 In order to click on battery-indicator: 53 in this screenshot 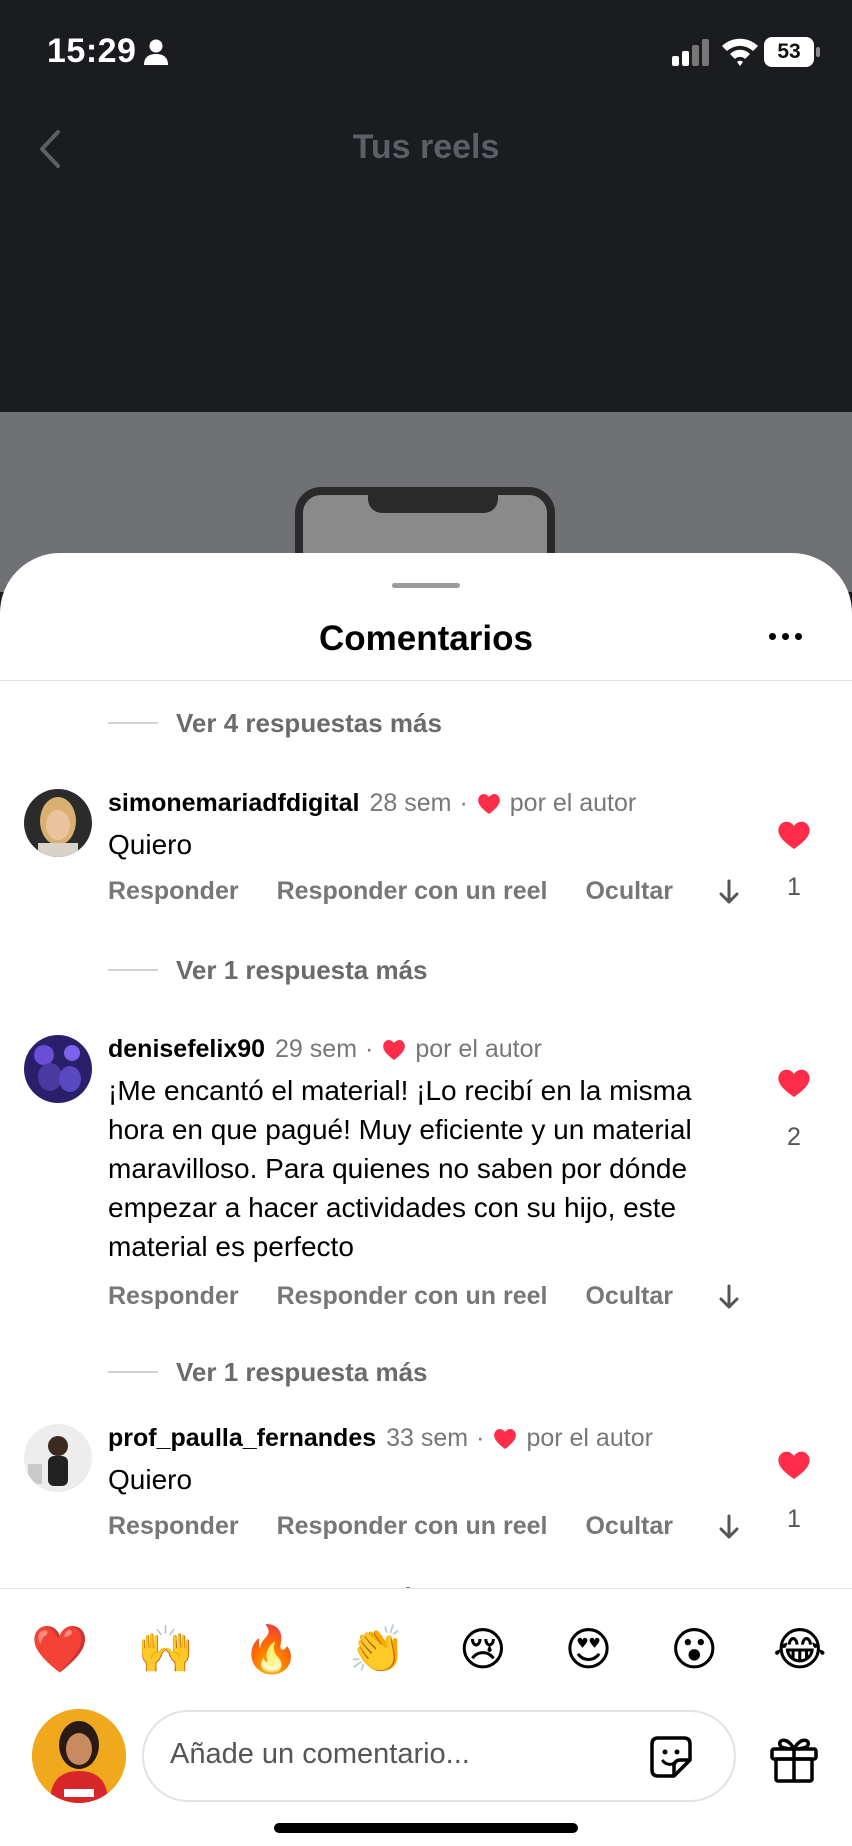, I will do `click(793, 52)`.